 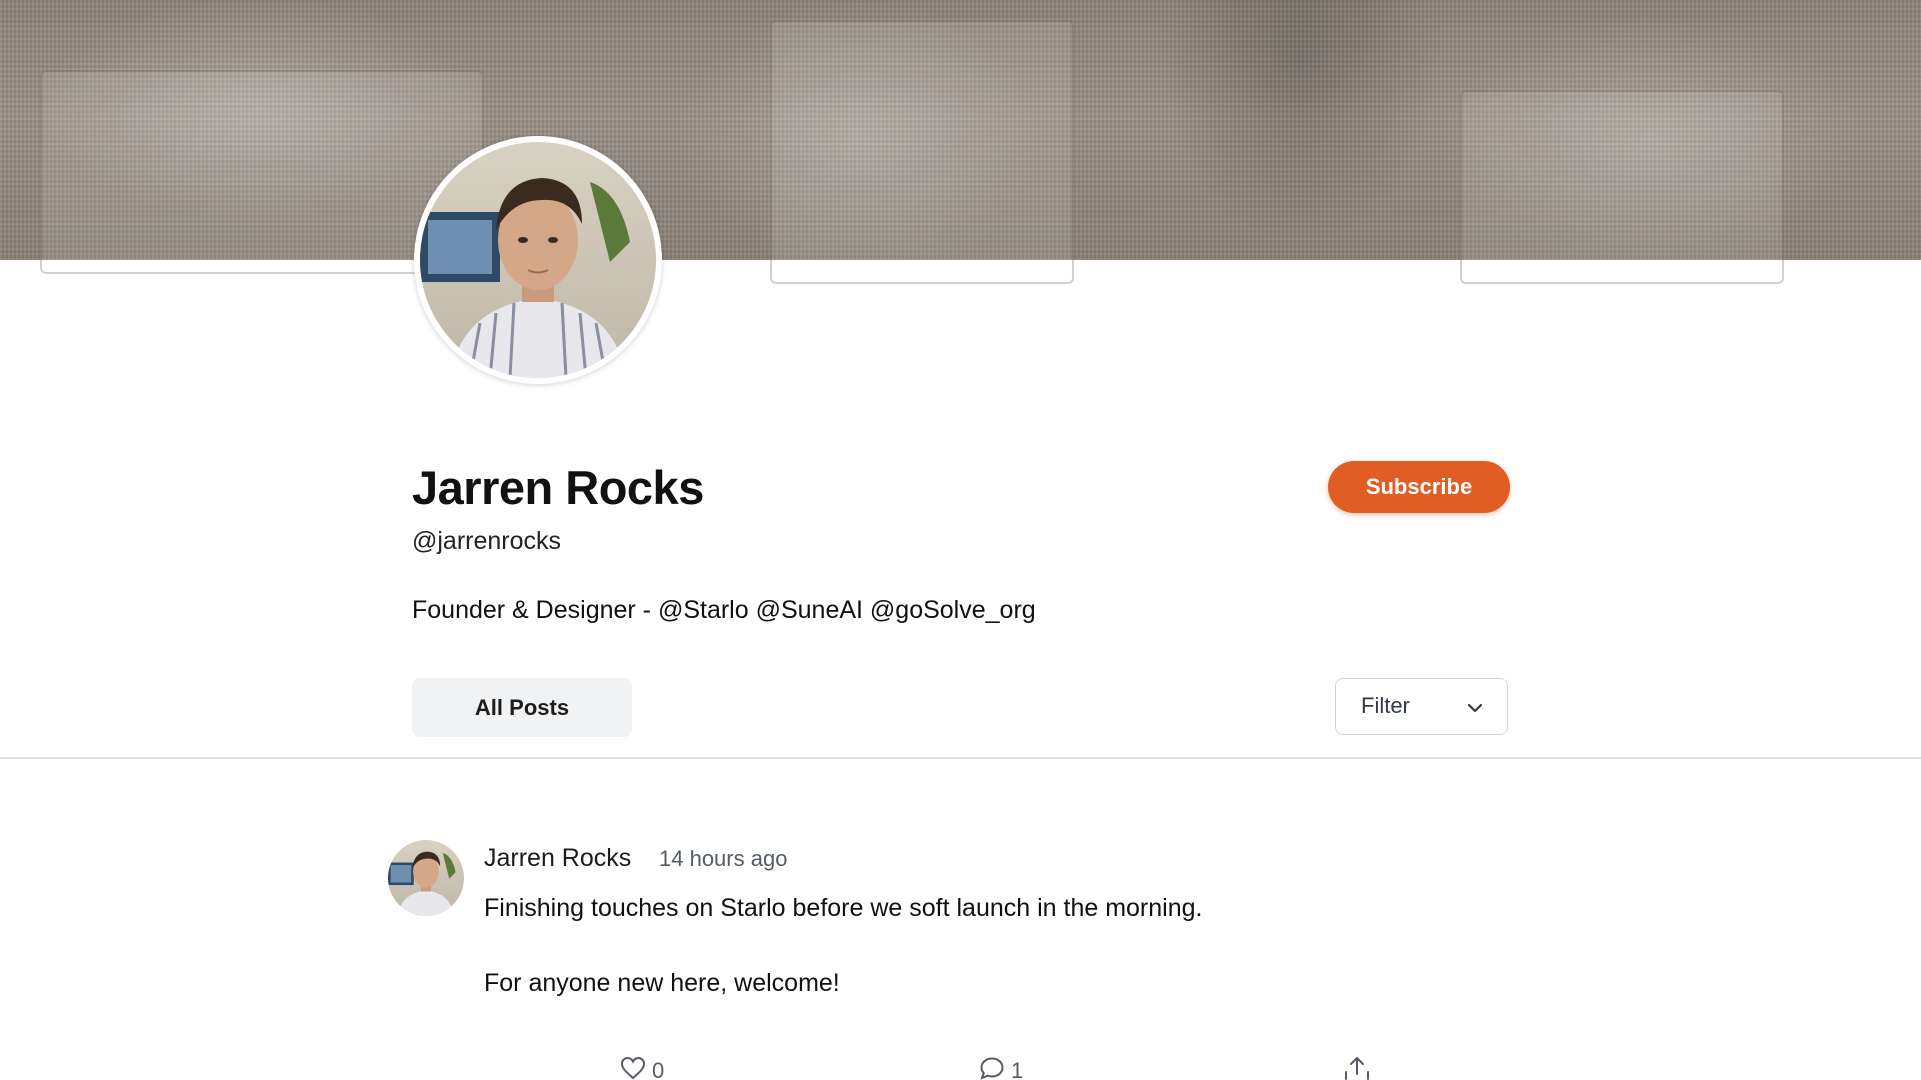 I want to click on like-count: 0, so click(x=658, y=1069).